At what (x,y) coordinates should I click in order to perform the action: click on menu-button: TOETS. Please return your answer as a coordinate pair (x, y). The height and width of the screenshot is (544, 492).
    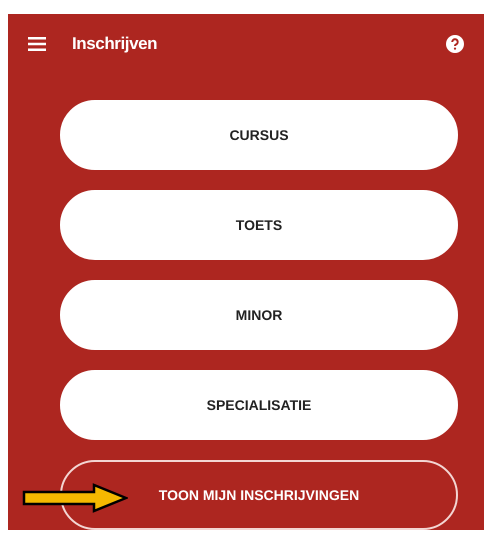
    Looking at the image, I should click on (259, 225).